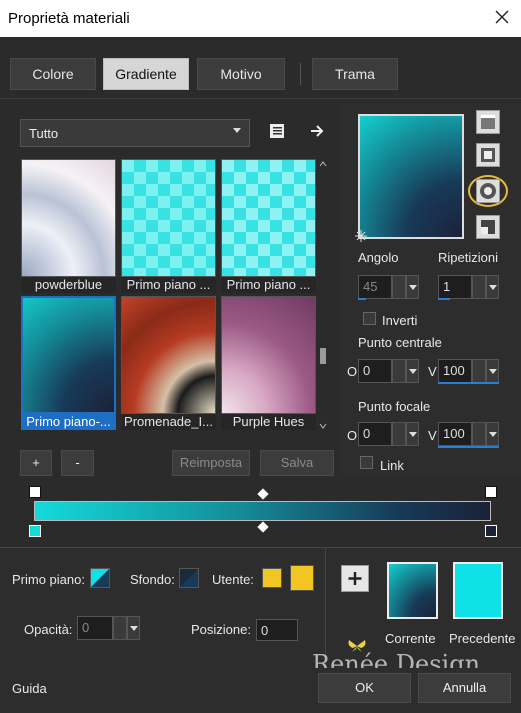  What do you see at coordinates (411, 176) in the screenshot?
I see `gradient-preview` at bounding box center [411, 176].